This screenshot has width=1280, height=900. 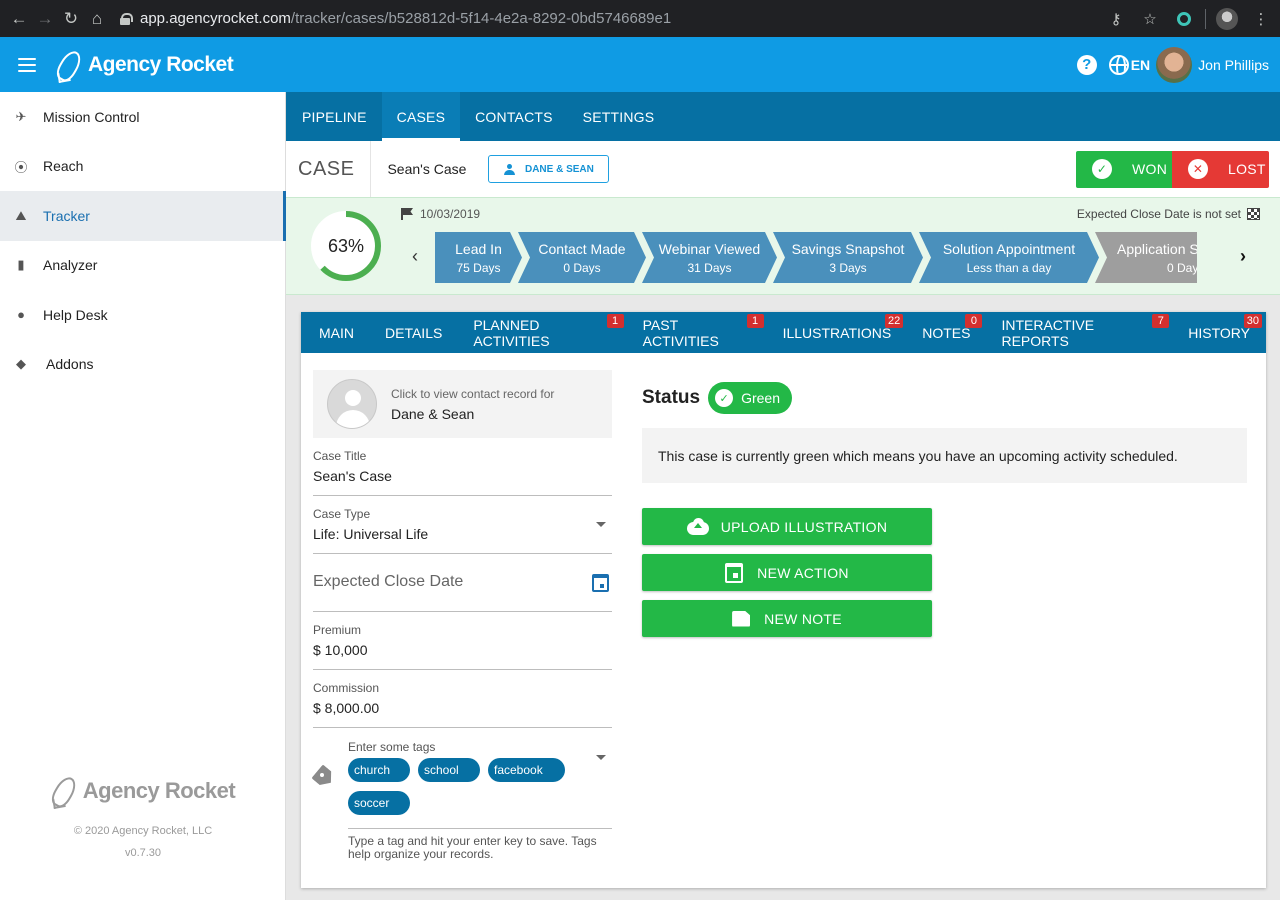 I want to click on tab-details: DETAILS, so click(x=413, y=332).